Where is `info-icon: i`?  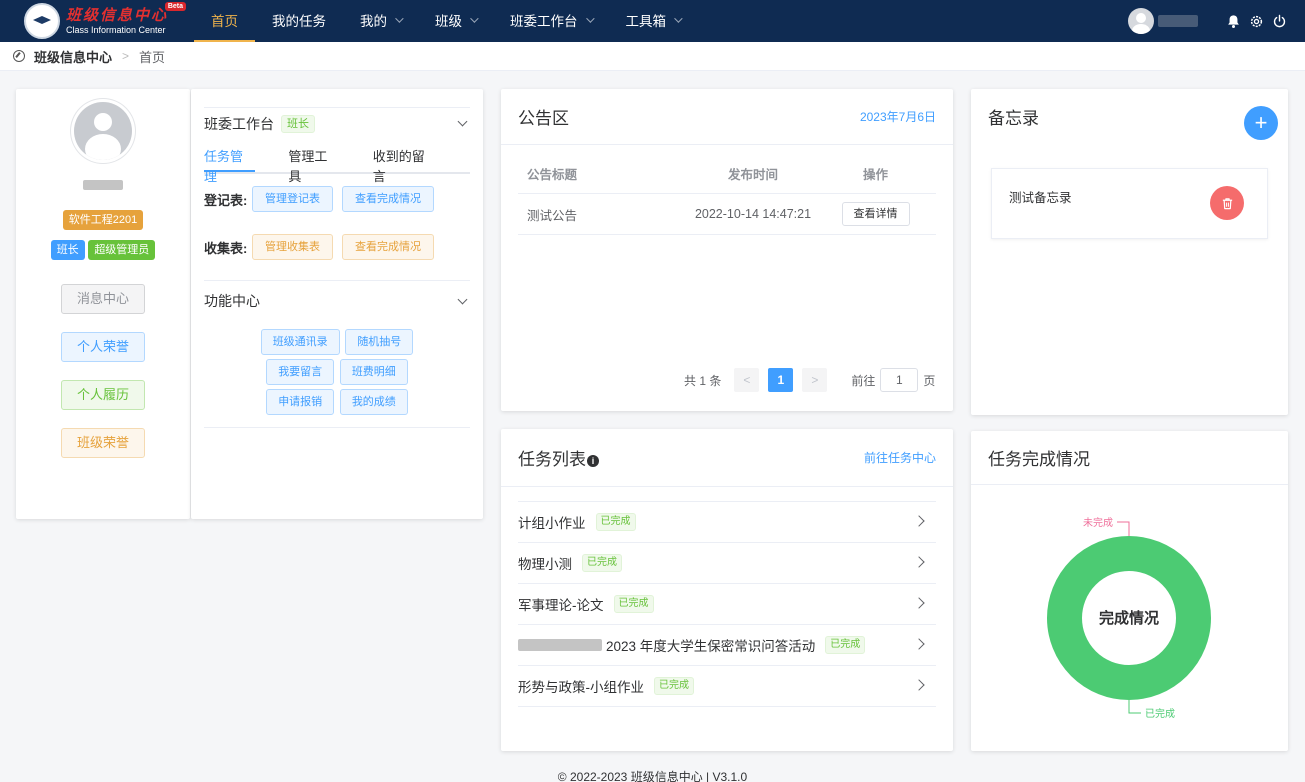
info-icon: i is located at coordinates (593, 460).